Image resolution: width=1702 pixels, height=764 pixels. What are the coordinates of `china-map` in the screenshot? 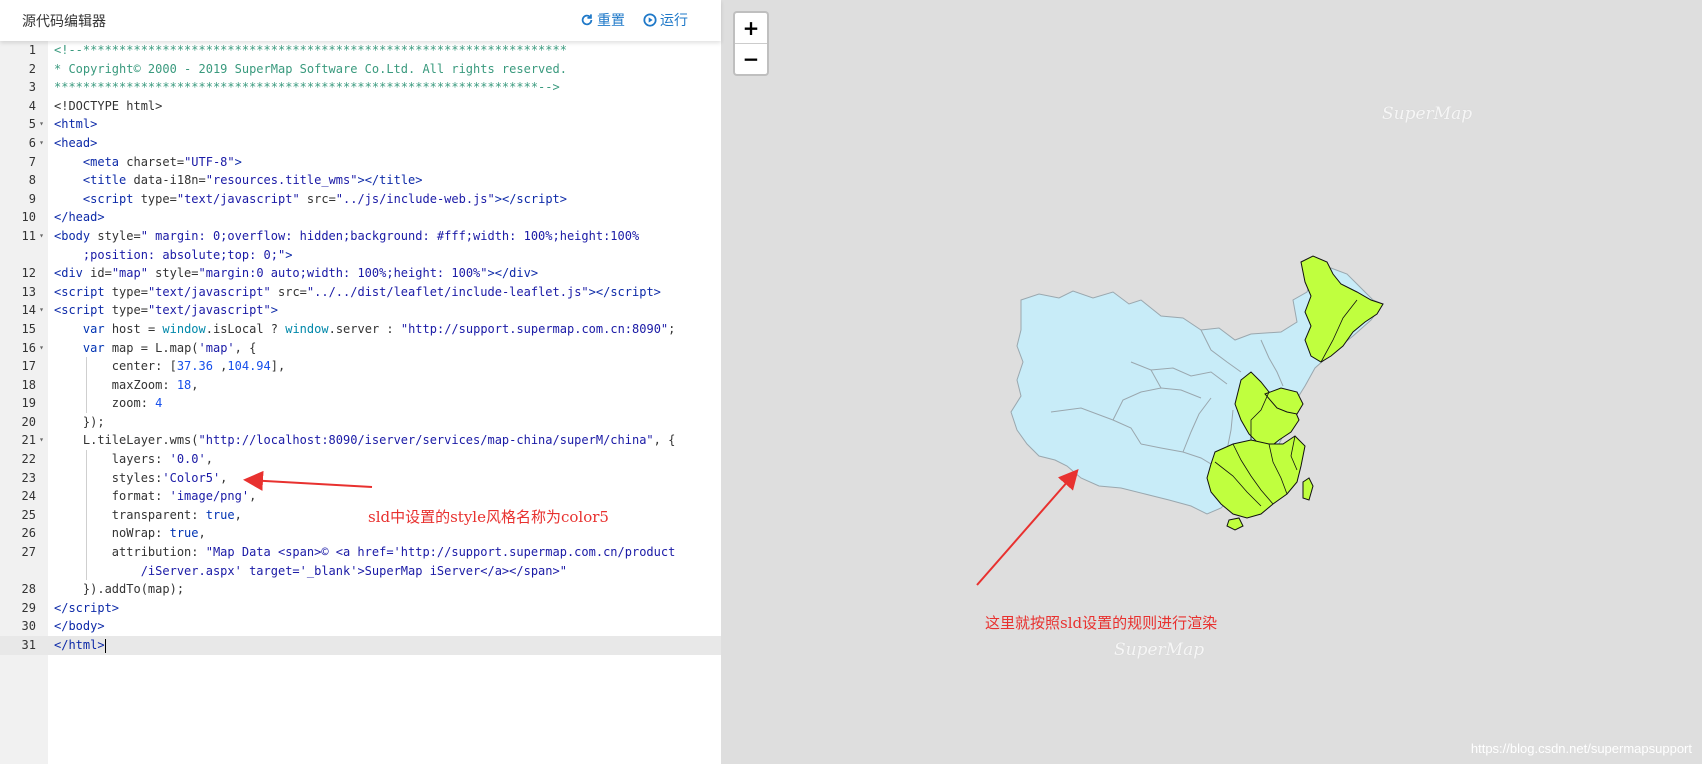 It's located at (1197, 393).